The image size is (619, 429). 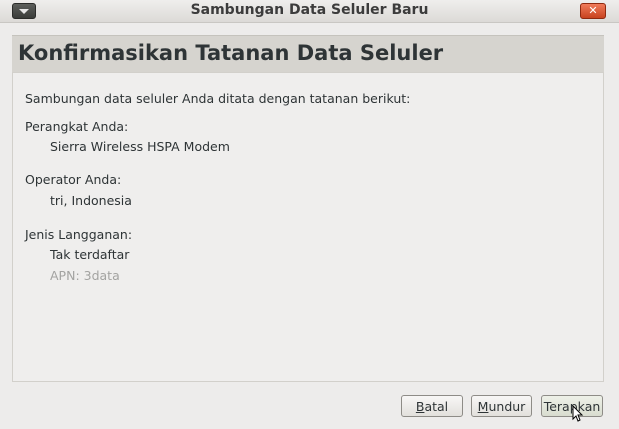 I want to click on device-value: Sierra Wireless HSPA Modem, so click(x=140, y=146).